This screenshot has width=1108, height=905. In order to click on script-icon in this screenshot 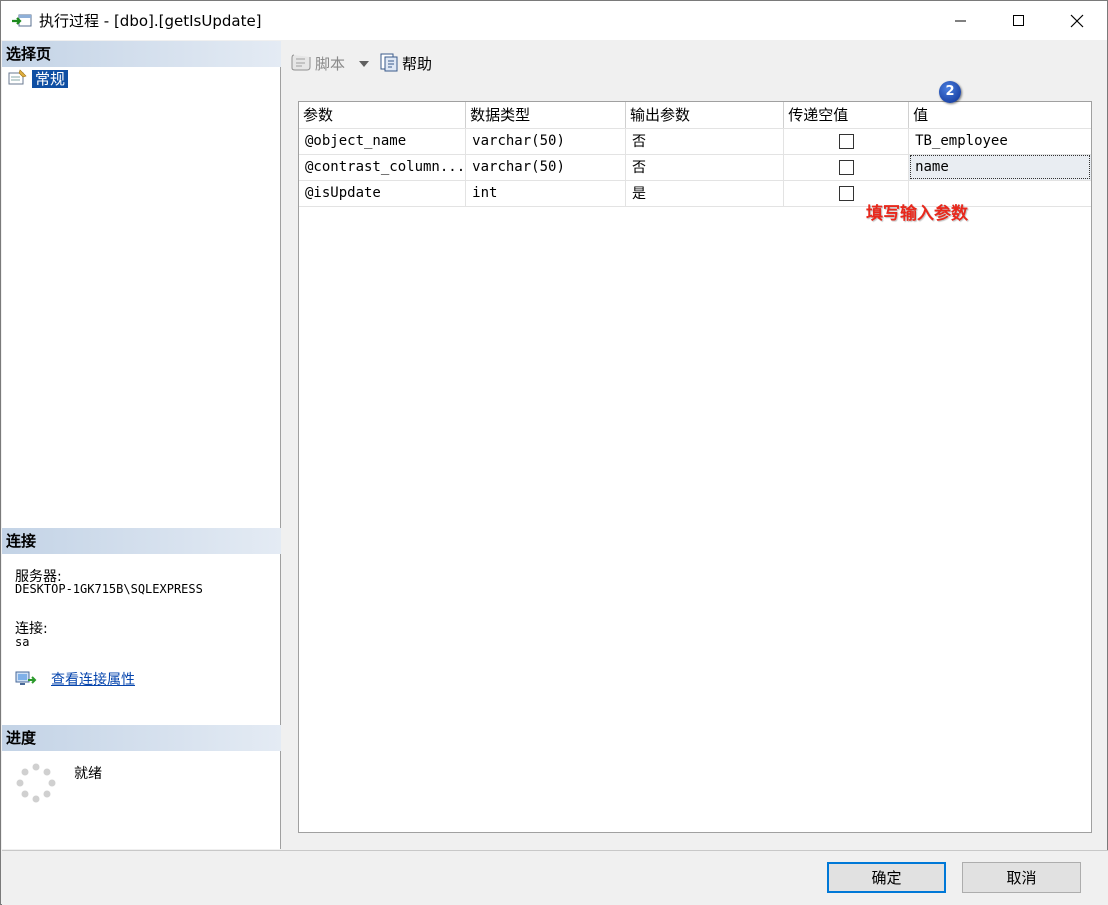, I will do `click(301, 64)`.